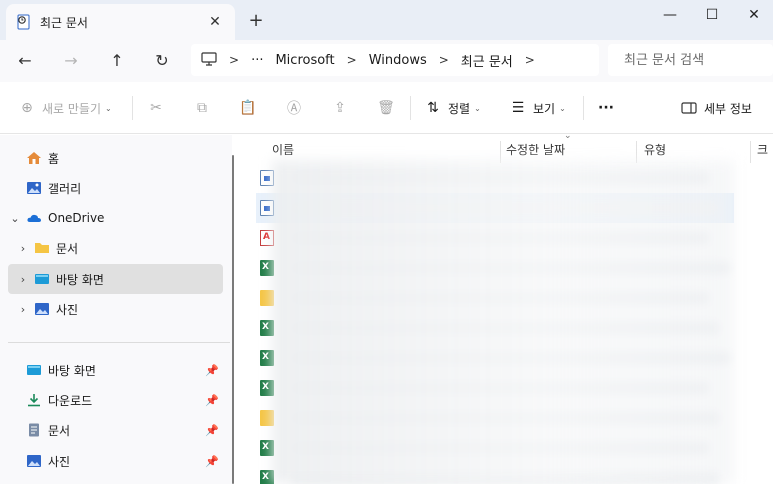 The image size is (773, 484). I want to click on refresh-button: ↻, so click(162, 61).